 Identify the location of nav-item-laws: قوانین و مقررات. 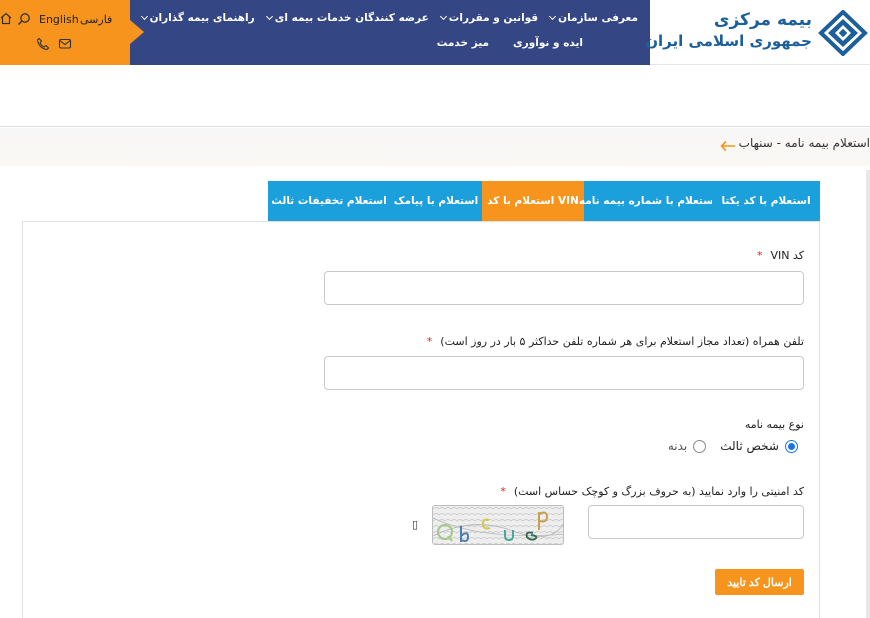
(489, 18).